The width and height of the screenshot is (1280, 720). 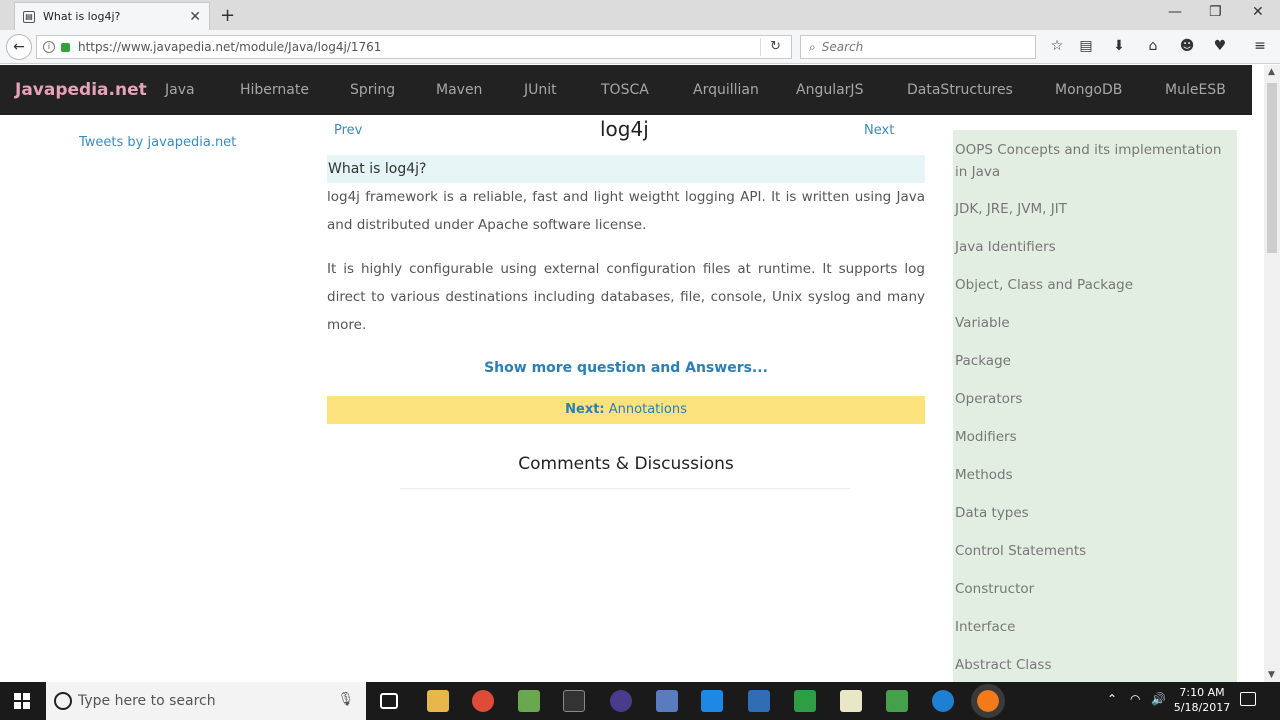 I want to click on taskbar-search-placeholder: Type here to search, so click(x=147, y=701).